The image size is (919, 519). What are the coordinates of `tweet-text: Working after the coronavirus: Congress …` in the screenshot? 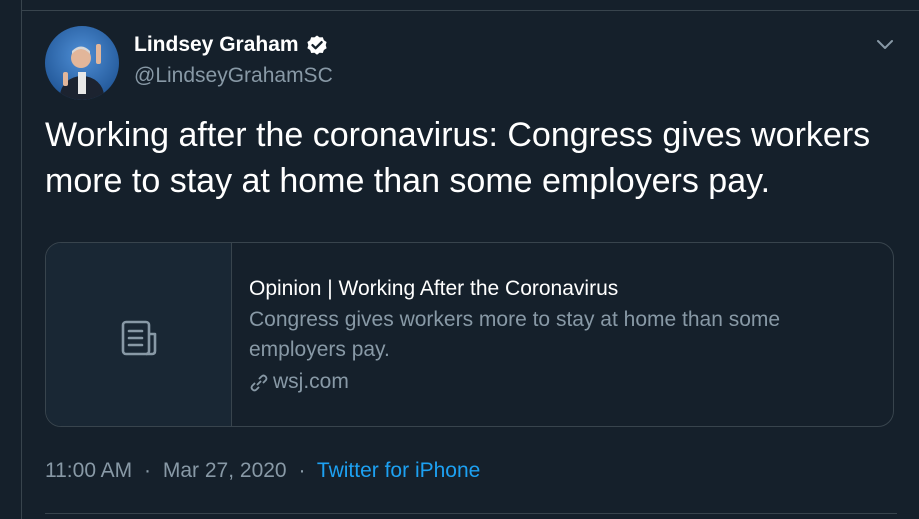 It's located at (458, 158).